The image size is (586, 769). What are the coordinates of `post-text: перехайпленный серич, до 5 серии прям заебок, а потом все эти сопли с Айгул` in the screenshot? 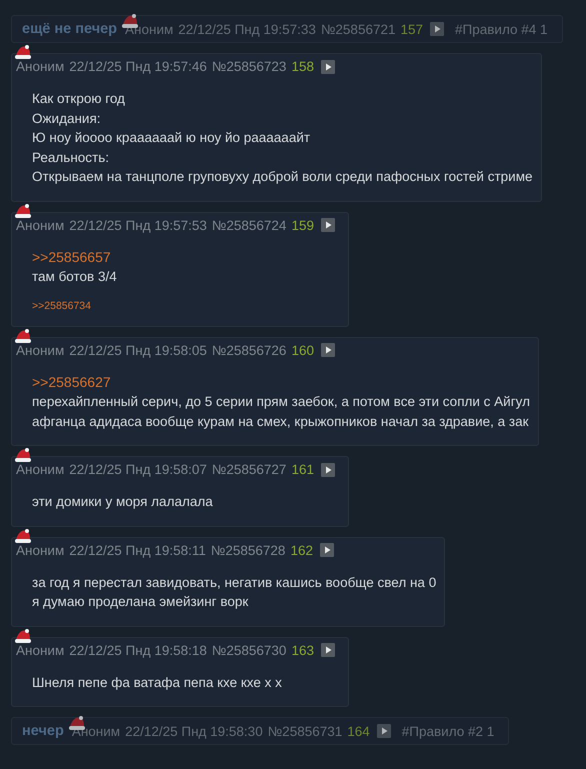 It's located at (281, 402).